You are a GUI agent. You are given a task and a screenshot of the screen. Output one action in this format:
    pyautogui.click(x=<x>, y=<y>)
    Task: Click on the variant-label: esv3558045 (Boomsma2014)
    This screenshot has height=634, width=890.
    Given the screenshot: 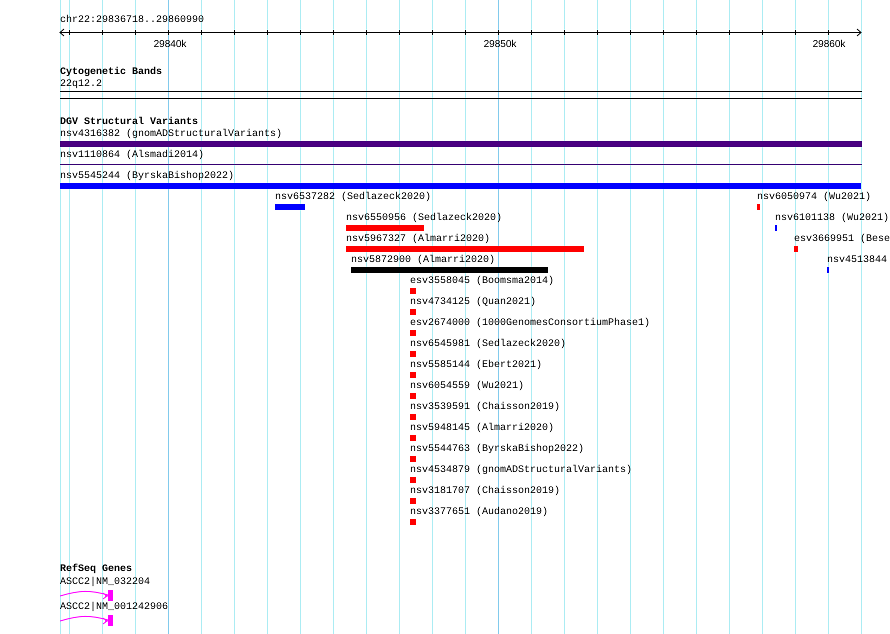 What is the action you would take?
    pyautogui.click(x=482, y=282)
    